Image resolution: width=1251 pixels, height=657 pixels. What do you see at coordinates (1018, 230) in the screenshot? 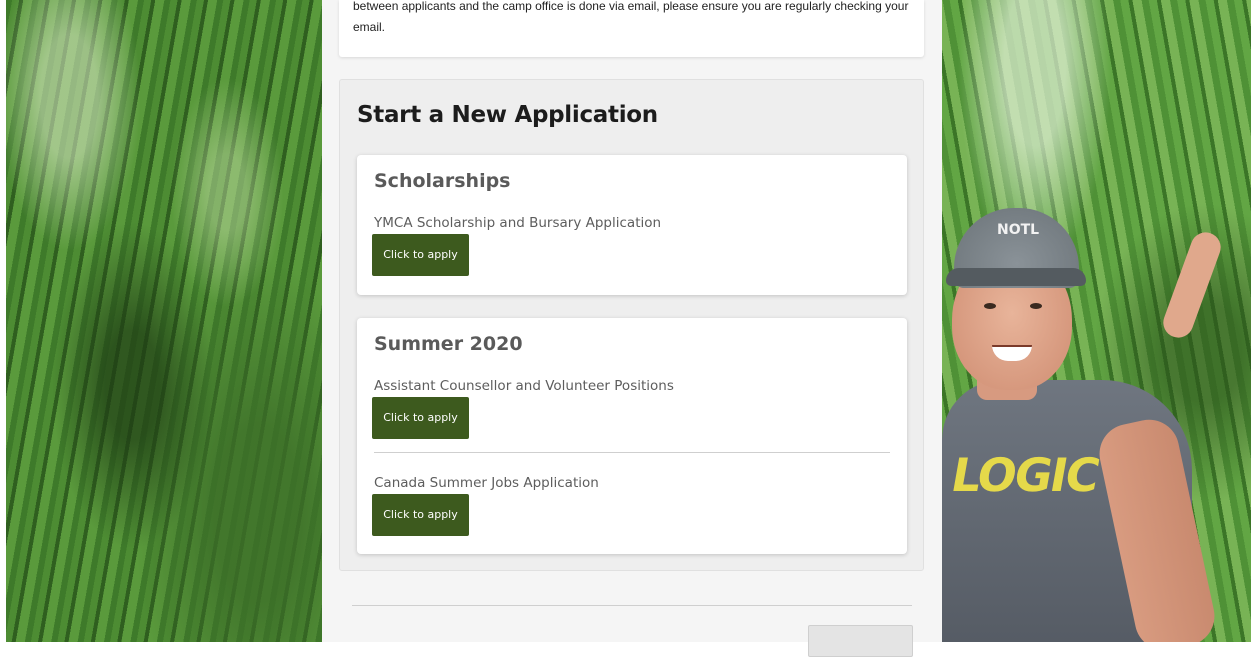
I see `photo-cap-logo: NOTL` at bounding box center [1018, 230].